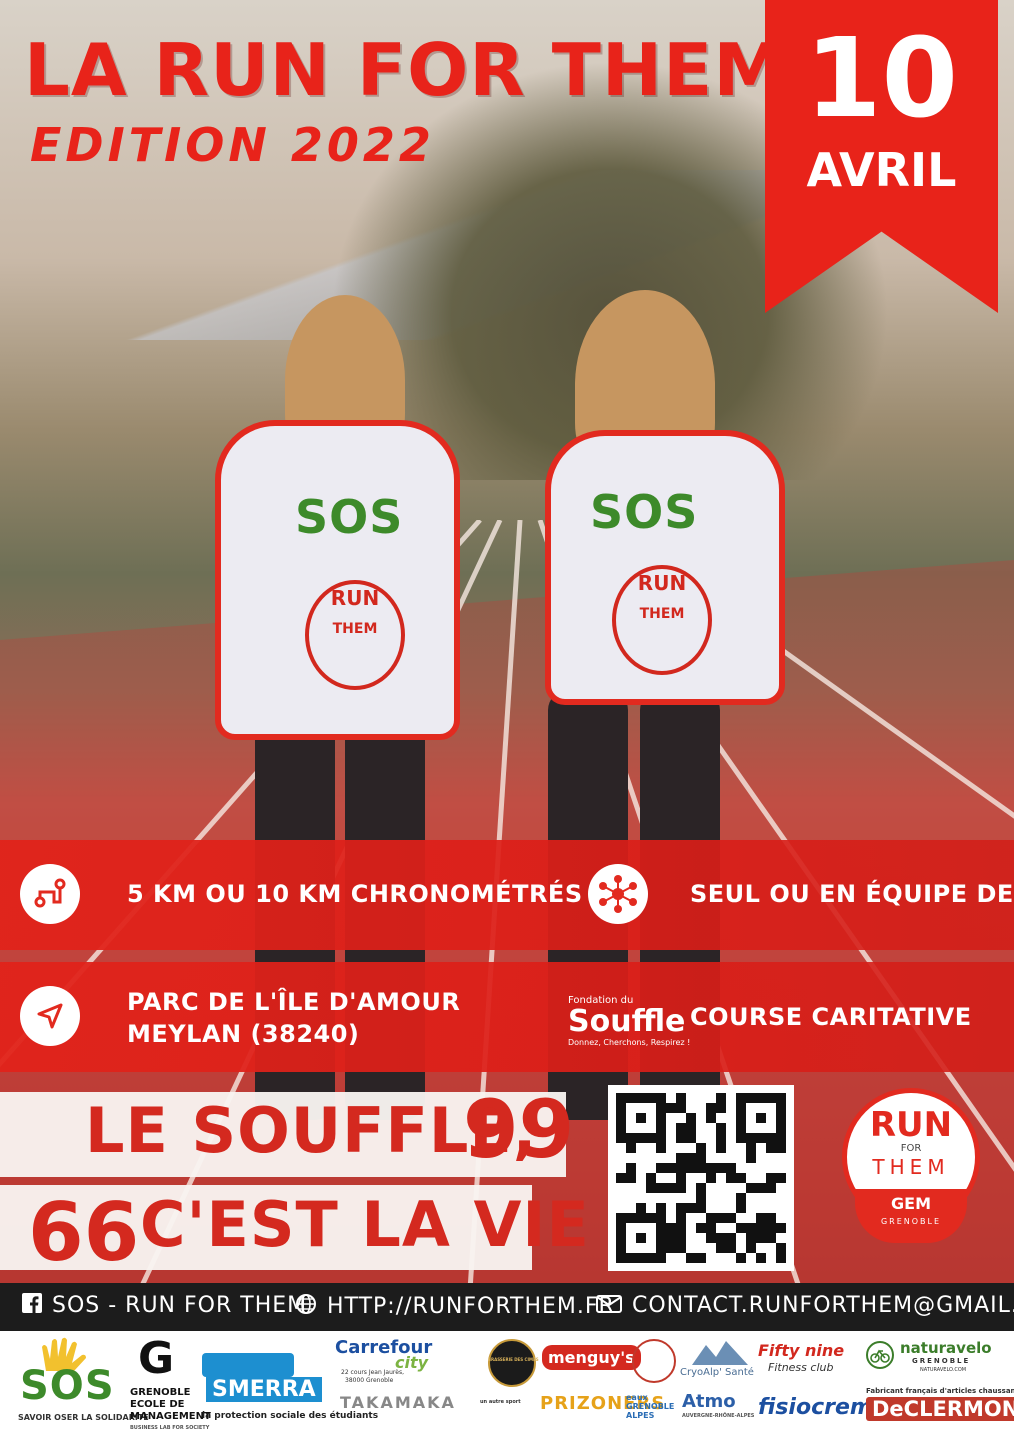 This screenshot has height=1434, width=1014. What do you see at coordinates (880, 1355) in the screenshot?
I see `bike-icon` at bounding box center [880, 1355].